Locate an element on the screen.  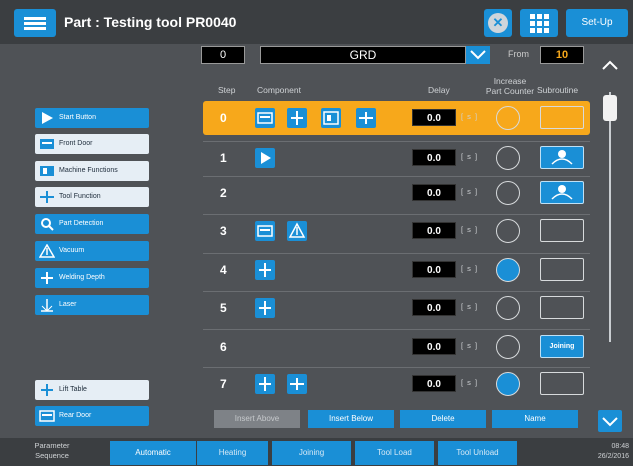
sidebar-item-start-button: Start Button is located at coordinates (92, 118).